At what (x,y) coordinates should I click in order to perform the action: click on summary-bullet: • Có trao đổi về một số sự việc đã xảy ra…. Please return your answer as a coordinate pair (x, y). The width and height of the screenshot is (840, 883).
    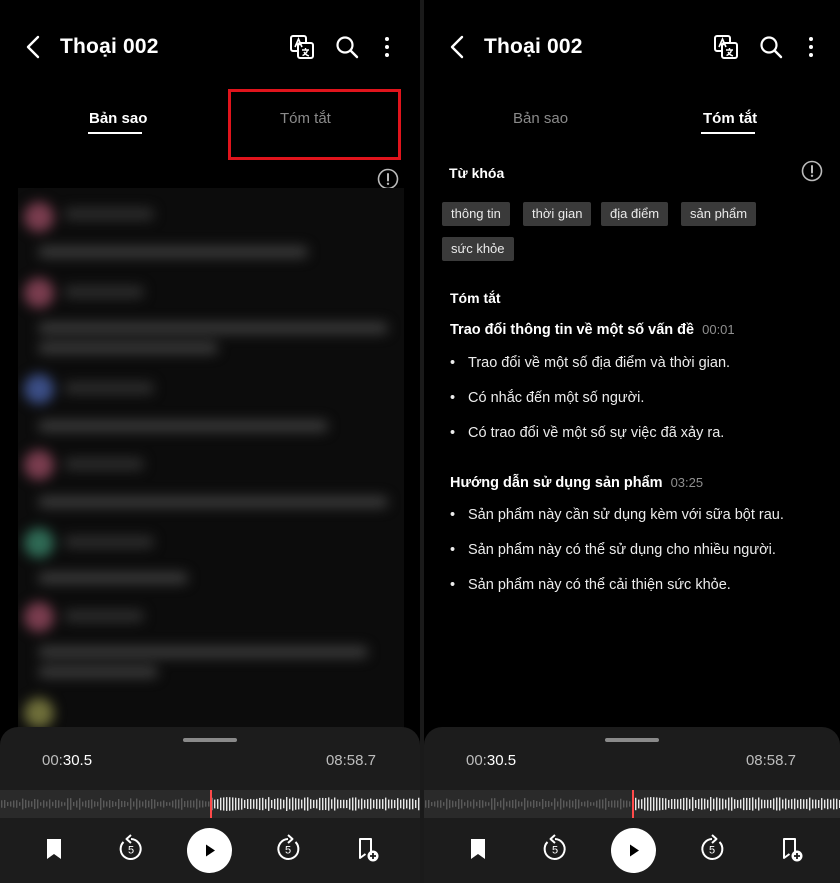
    Looking at the image, I should click on (587, 433).